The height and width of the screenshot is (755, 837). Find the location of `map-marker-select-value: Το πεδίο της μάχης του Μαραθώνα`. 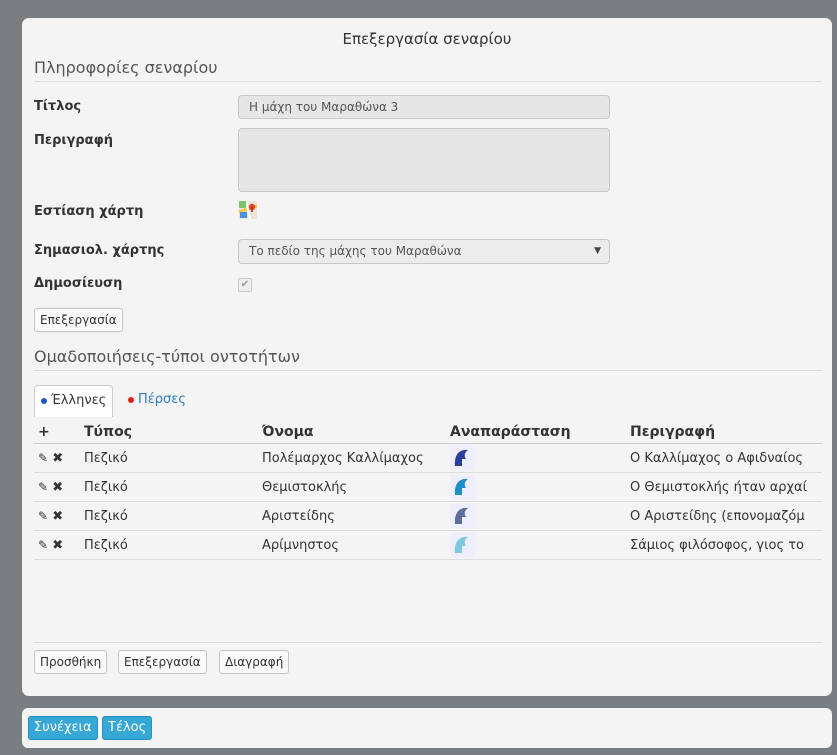

map-marker-select-value: Το πεδίο της μάχης του Μαραθώνα is located at coordinates (355, 251).